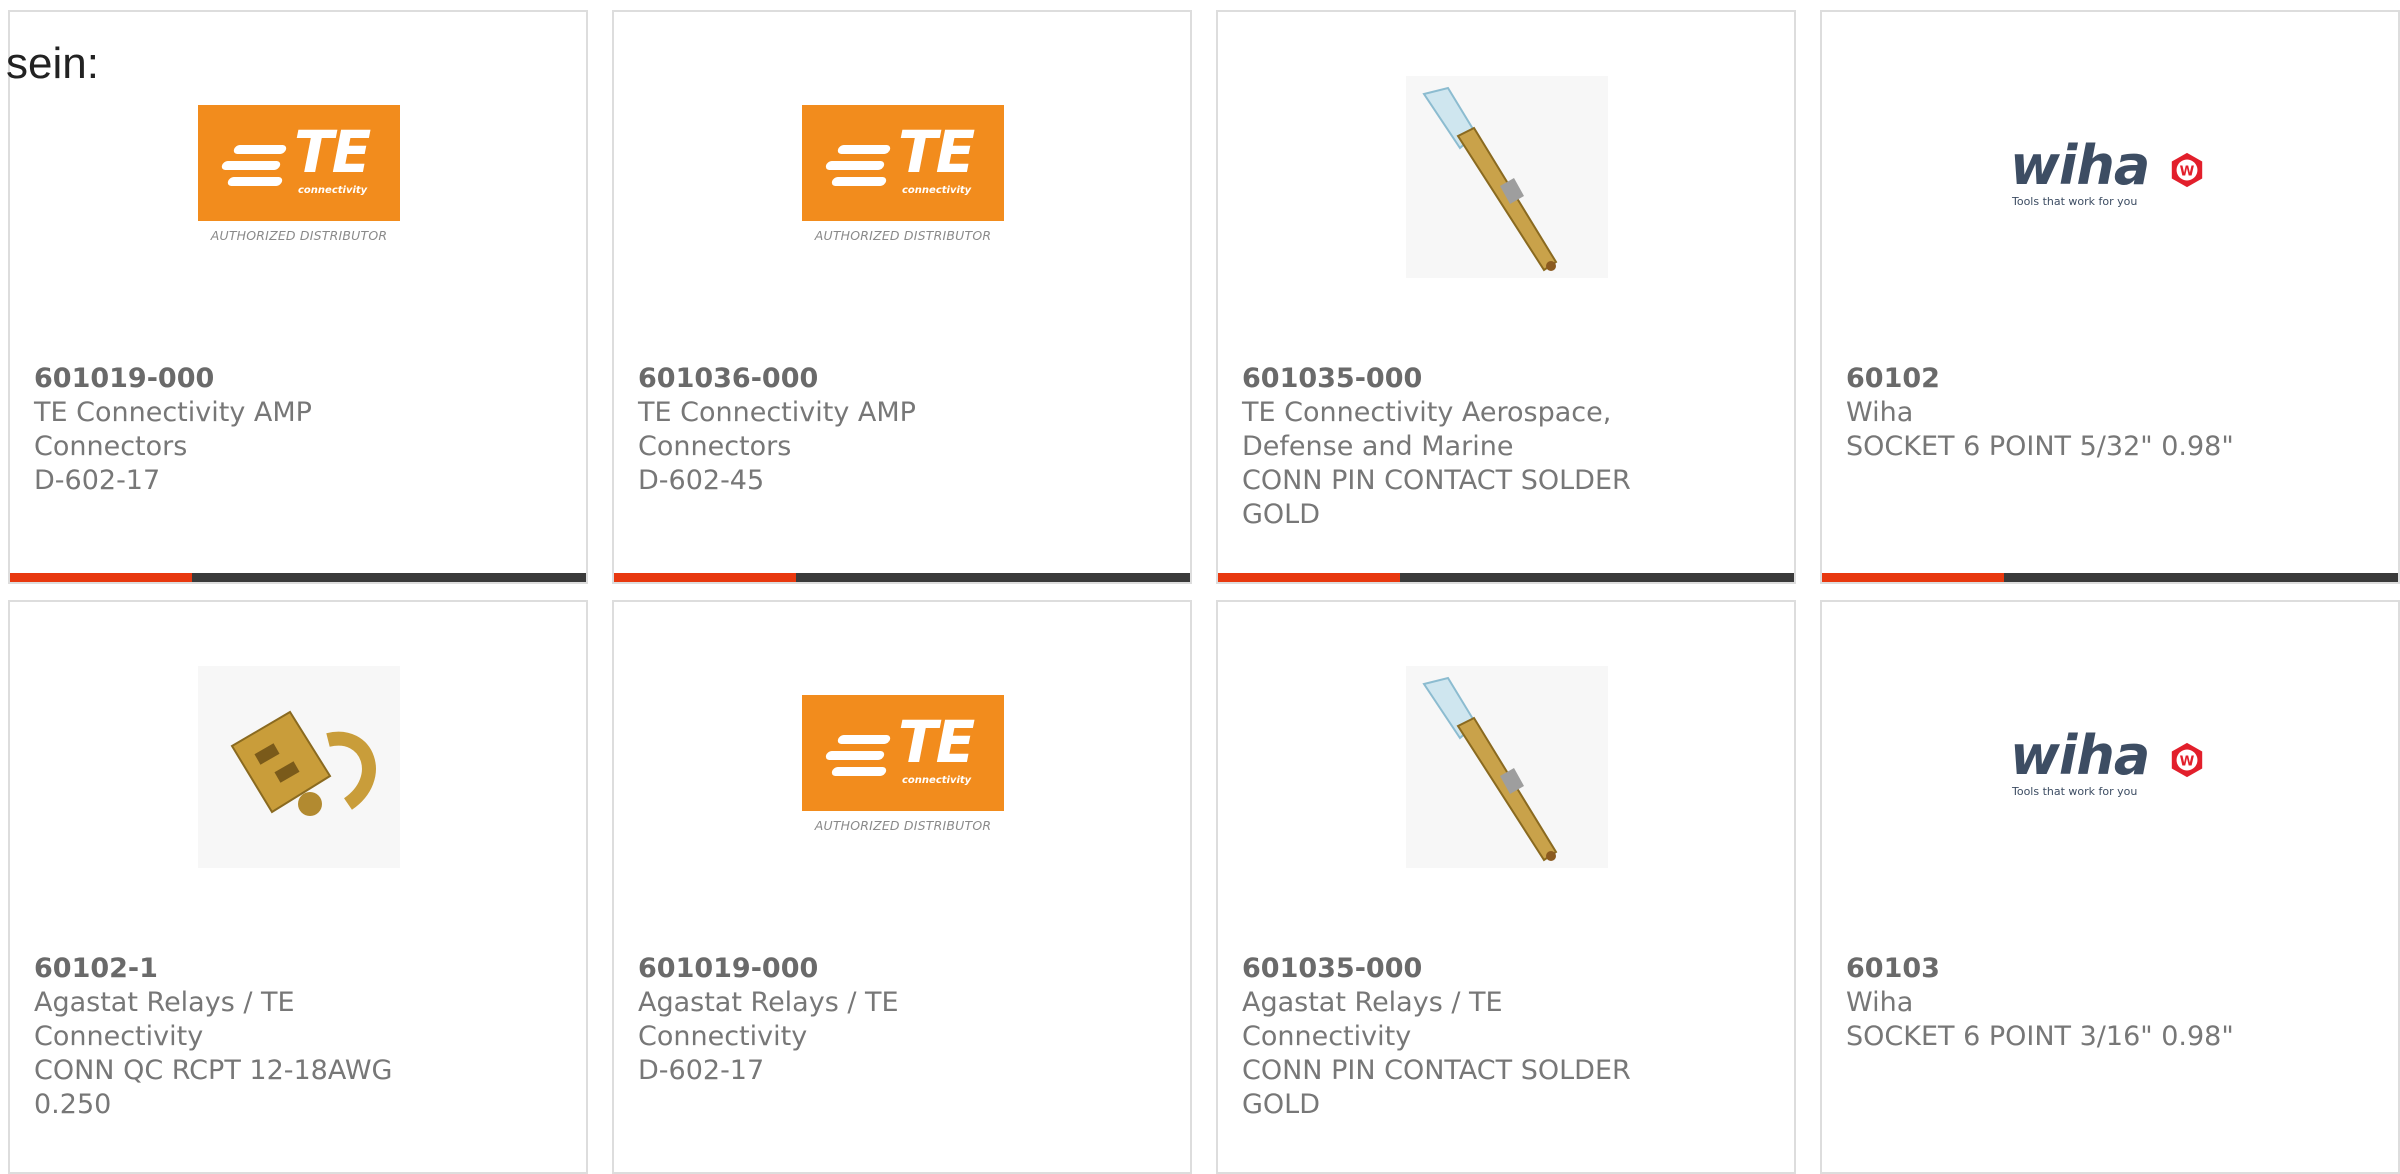  Describe the element at coordinates (701, 480) in the screenshot. I see `description: D-602-45` at that location.